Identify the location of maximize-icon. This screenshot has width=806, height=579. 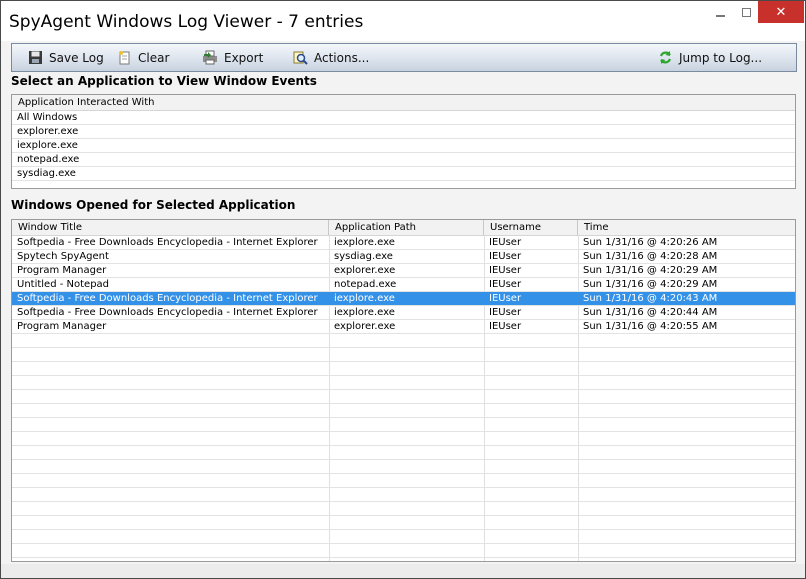
(746, 12).